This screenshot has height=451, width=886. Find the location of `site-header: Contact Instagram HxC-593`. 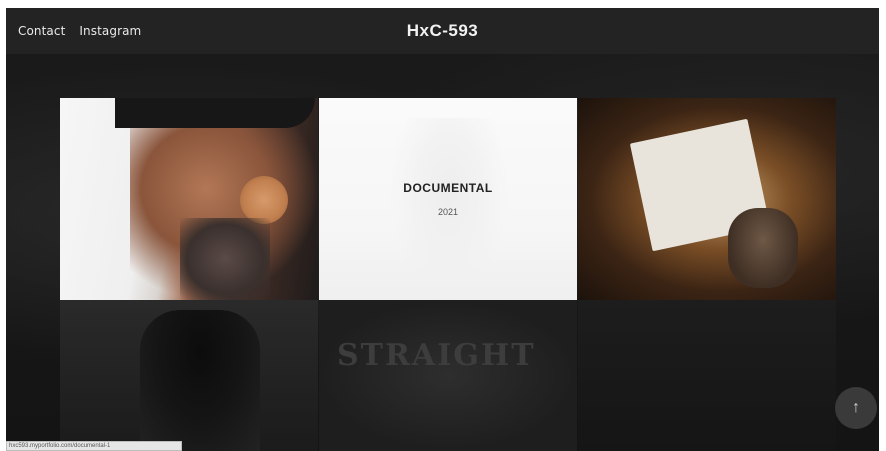

site-header: Contact Instagram HxC-593 is located at coordinates (442, 31).